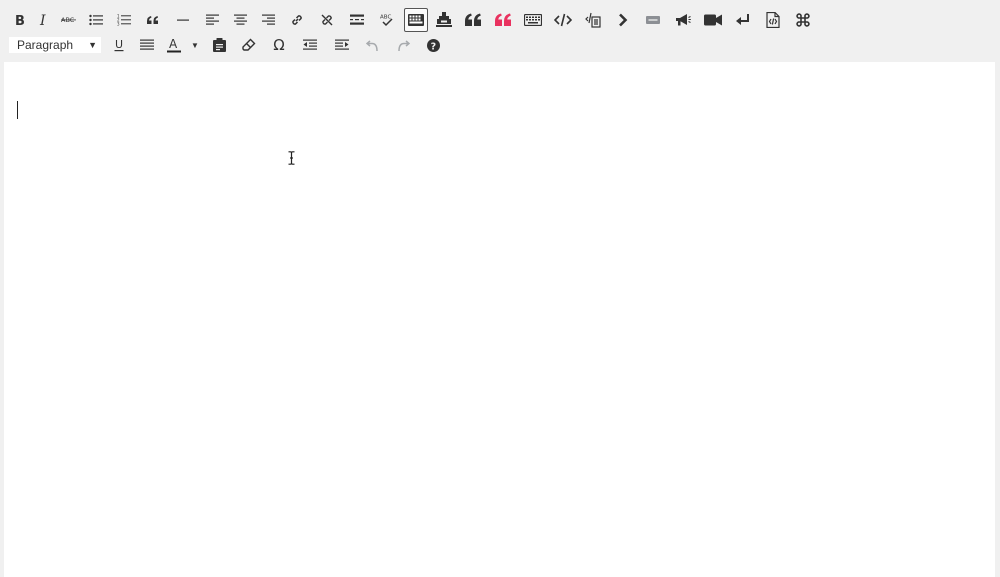  I want to click on shortcode-button, so click(444, 20).